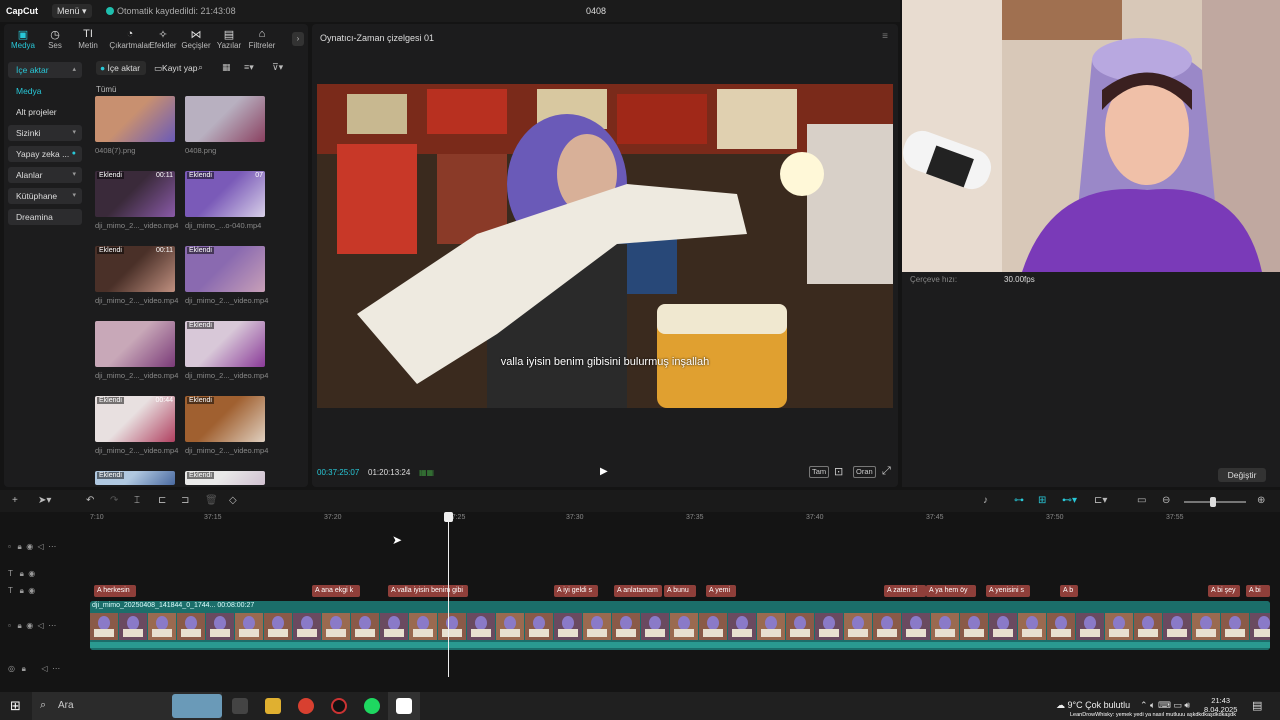 The width and height of the screenshot is (1280, 720). I want to click on trim-left-icon: ⊏, so click(162, 500).